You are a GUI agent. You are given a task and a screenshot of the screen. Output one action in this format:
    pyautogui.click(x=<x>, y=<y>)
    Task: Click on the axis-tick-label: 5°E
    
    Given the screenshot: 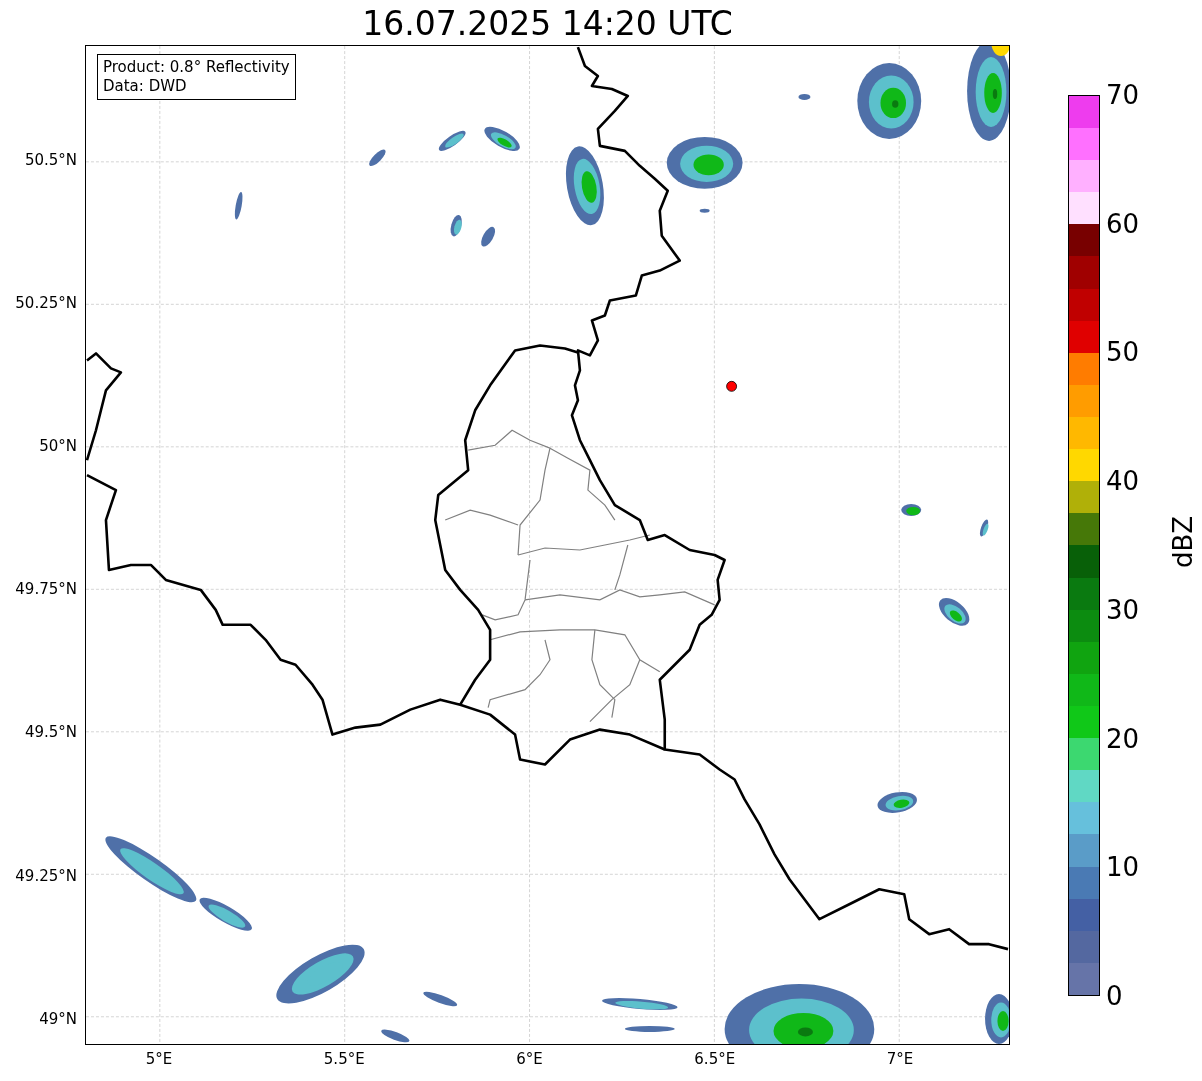 What is the action you would take?
    pyautogui.click(x=159, y=1059)
    